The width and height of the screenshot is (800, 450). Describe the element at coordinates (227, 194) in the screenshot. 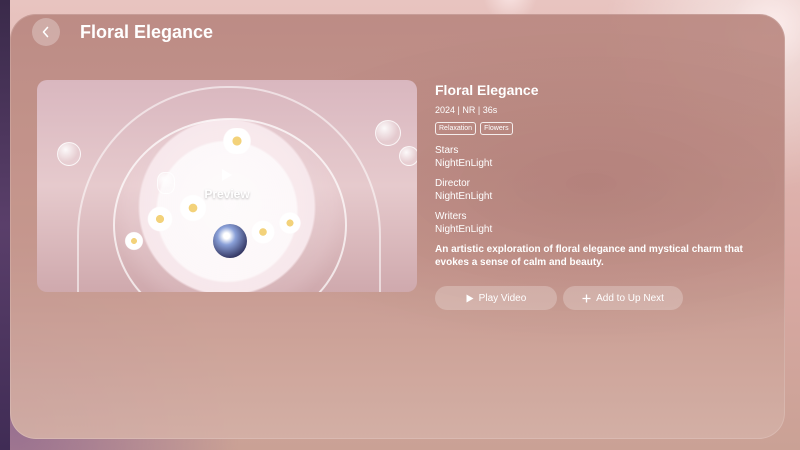

I see `preview-label: Preview` at that location.